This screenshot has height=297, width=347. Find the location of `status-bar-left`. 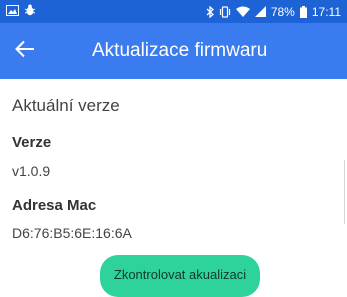

status-bar-left is located at coordinates (21, 11).